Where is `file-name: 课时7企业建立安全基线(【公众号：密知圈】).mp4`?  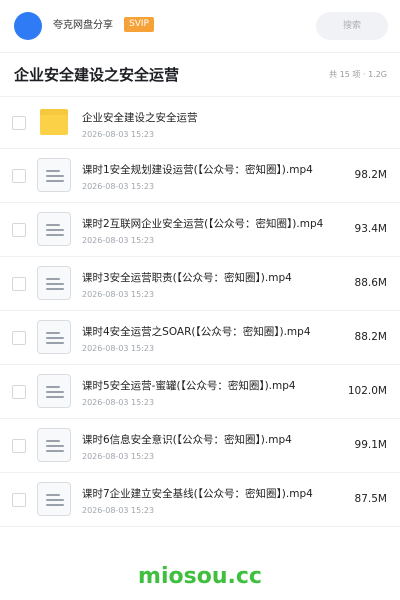
file-name: 课时7企业建立安全基线(【公众号：密知圈】).mp4 is located at coordinates (213, 494).